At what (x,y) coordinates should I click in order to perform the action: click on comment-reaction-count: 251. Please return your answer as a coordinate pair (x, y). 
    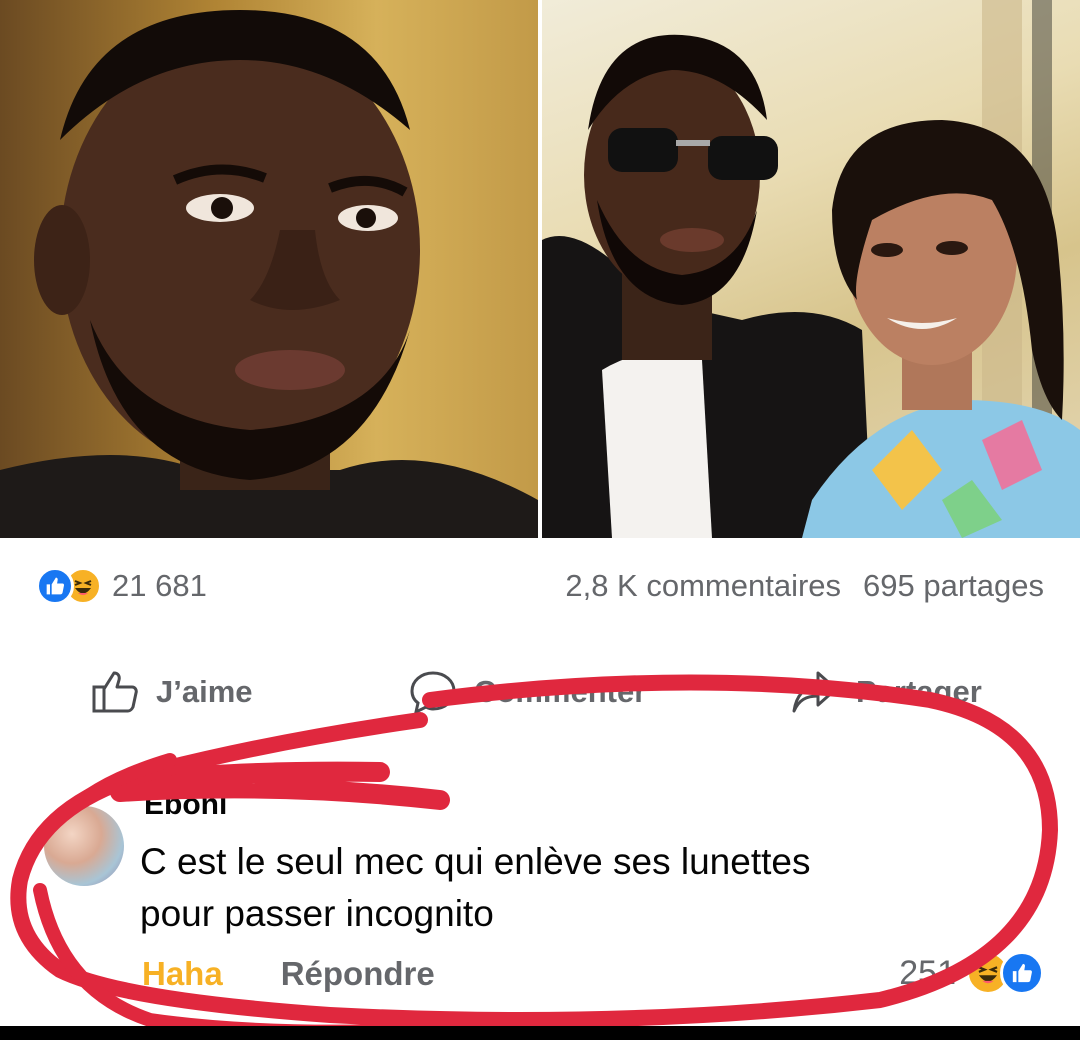
    Looking at the image, I should click on (927, 972).